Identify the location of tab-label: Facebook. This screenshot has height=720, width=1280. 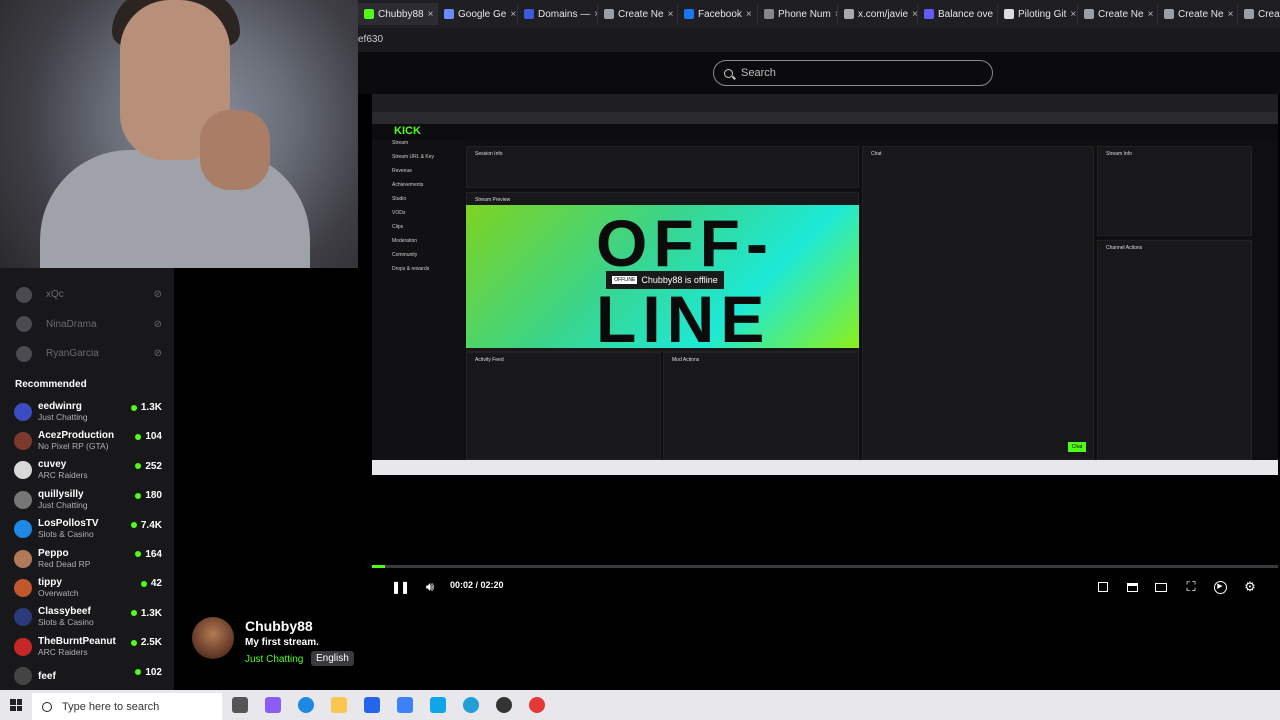
(720, 14).